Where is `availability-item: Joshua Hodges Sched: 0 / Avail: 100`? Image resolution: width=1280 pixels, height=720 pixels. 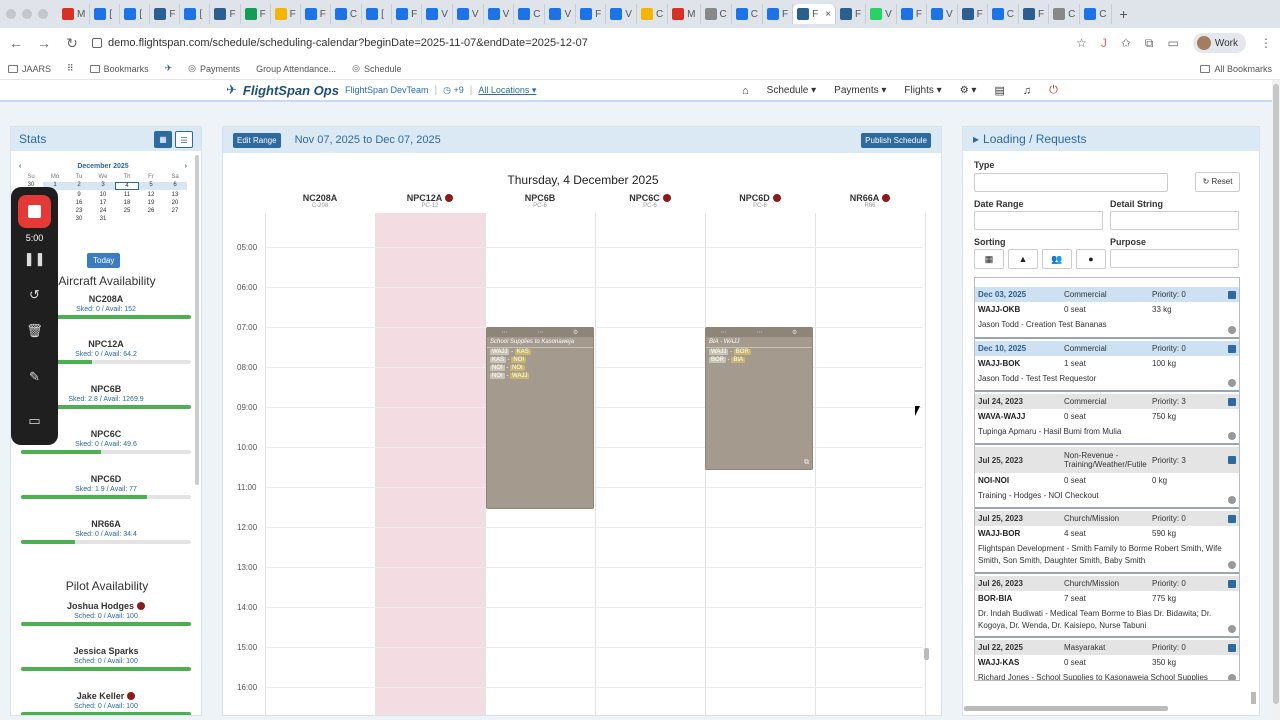
availability-item: Joshua Hodges Sched: 0 / Avail: 100 is located at coordinates (106, 613).